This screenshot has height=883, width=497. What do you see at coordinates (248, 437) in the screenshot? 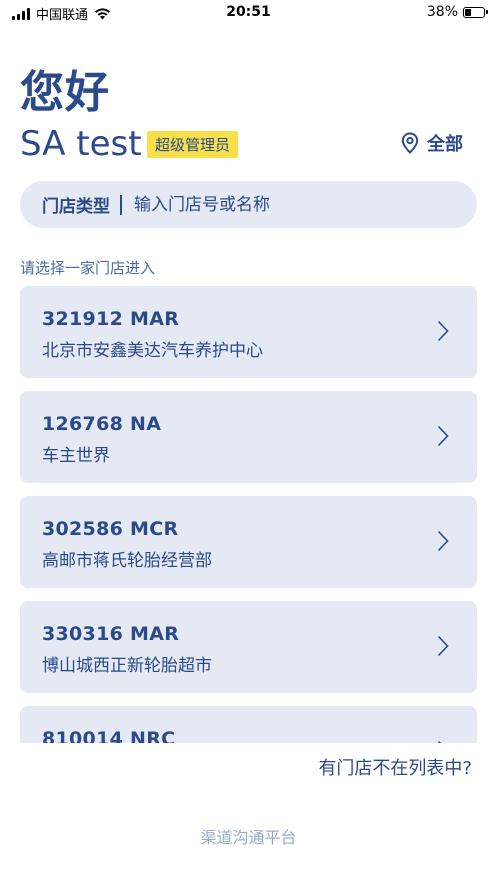
I see `store-card: 126768 NA 车主世界` at bounding box center [248, 437].